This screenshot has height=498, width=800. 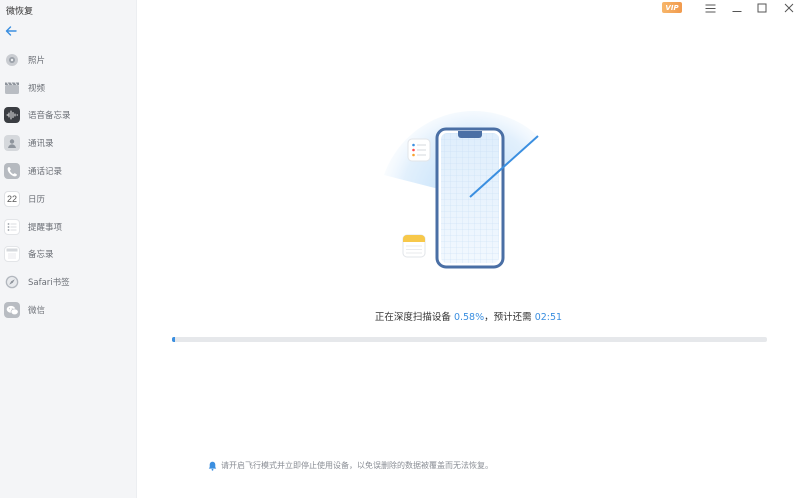 I want to click on scan-percent: 0.58%, so click(x=469, y=317).